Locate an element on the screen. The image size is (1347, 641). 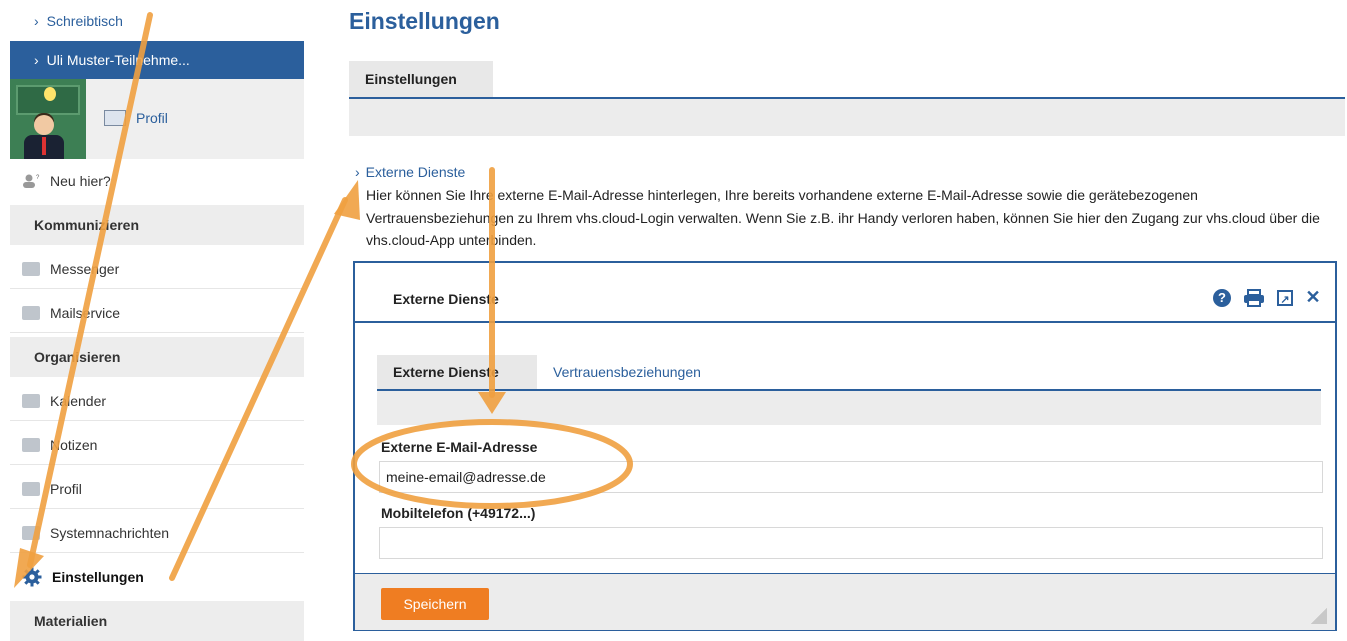
gear-icon is located at coordinates (32, 577).